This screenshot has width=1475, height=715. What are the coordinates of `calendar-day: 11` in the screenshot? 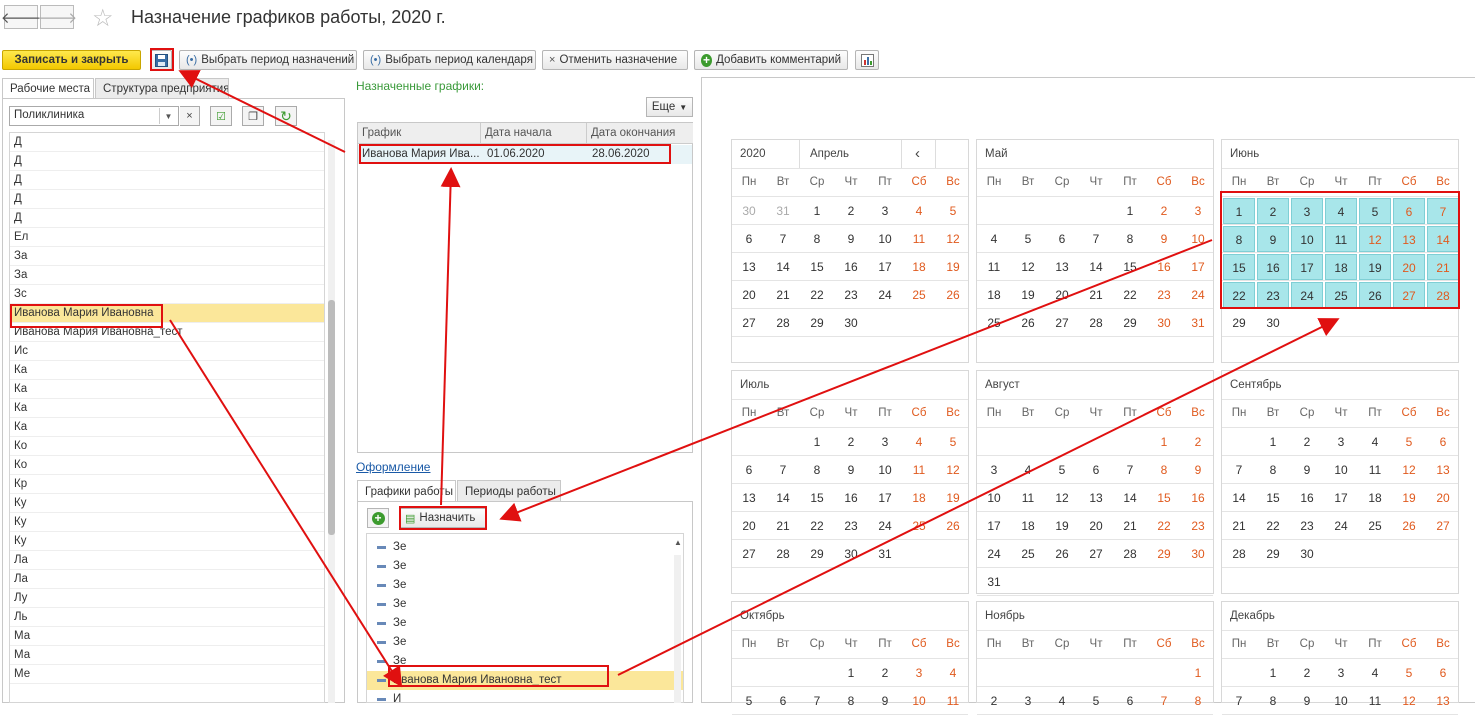 It's located at (953, 701).